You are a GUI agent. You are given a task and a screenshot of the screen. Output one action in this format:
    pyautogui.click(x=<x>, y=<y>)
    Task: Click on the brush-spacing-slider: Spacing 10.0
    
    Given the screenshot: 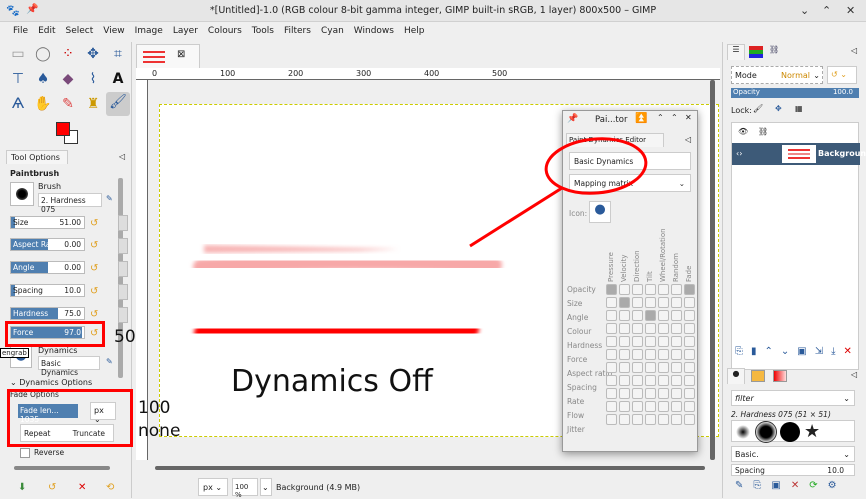 What is the action you would take?
    pyautogui.click(x=793, y=470)
    